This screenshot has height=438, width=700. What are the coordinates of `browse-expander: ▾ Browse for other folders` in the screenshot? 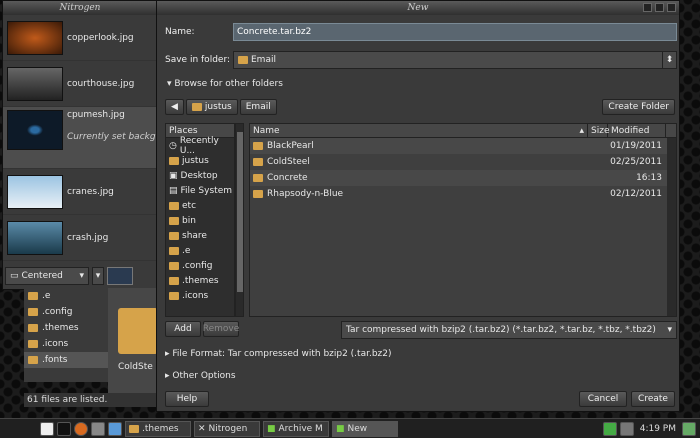 It's located at (225, 84).